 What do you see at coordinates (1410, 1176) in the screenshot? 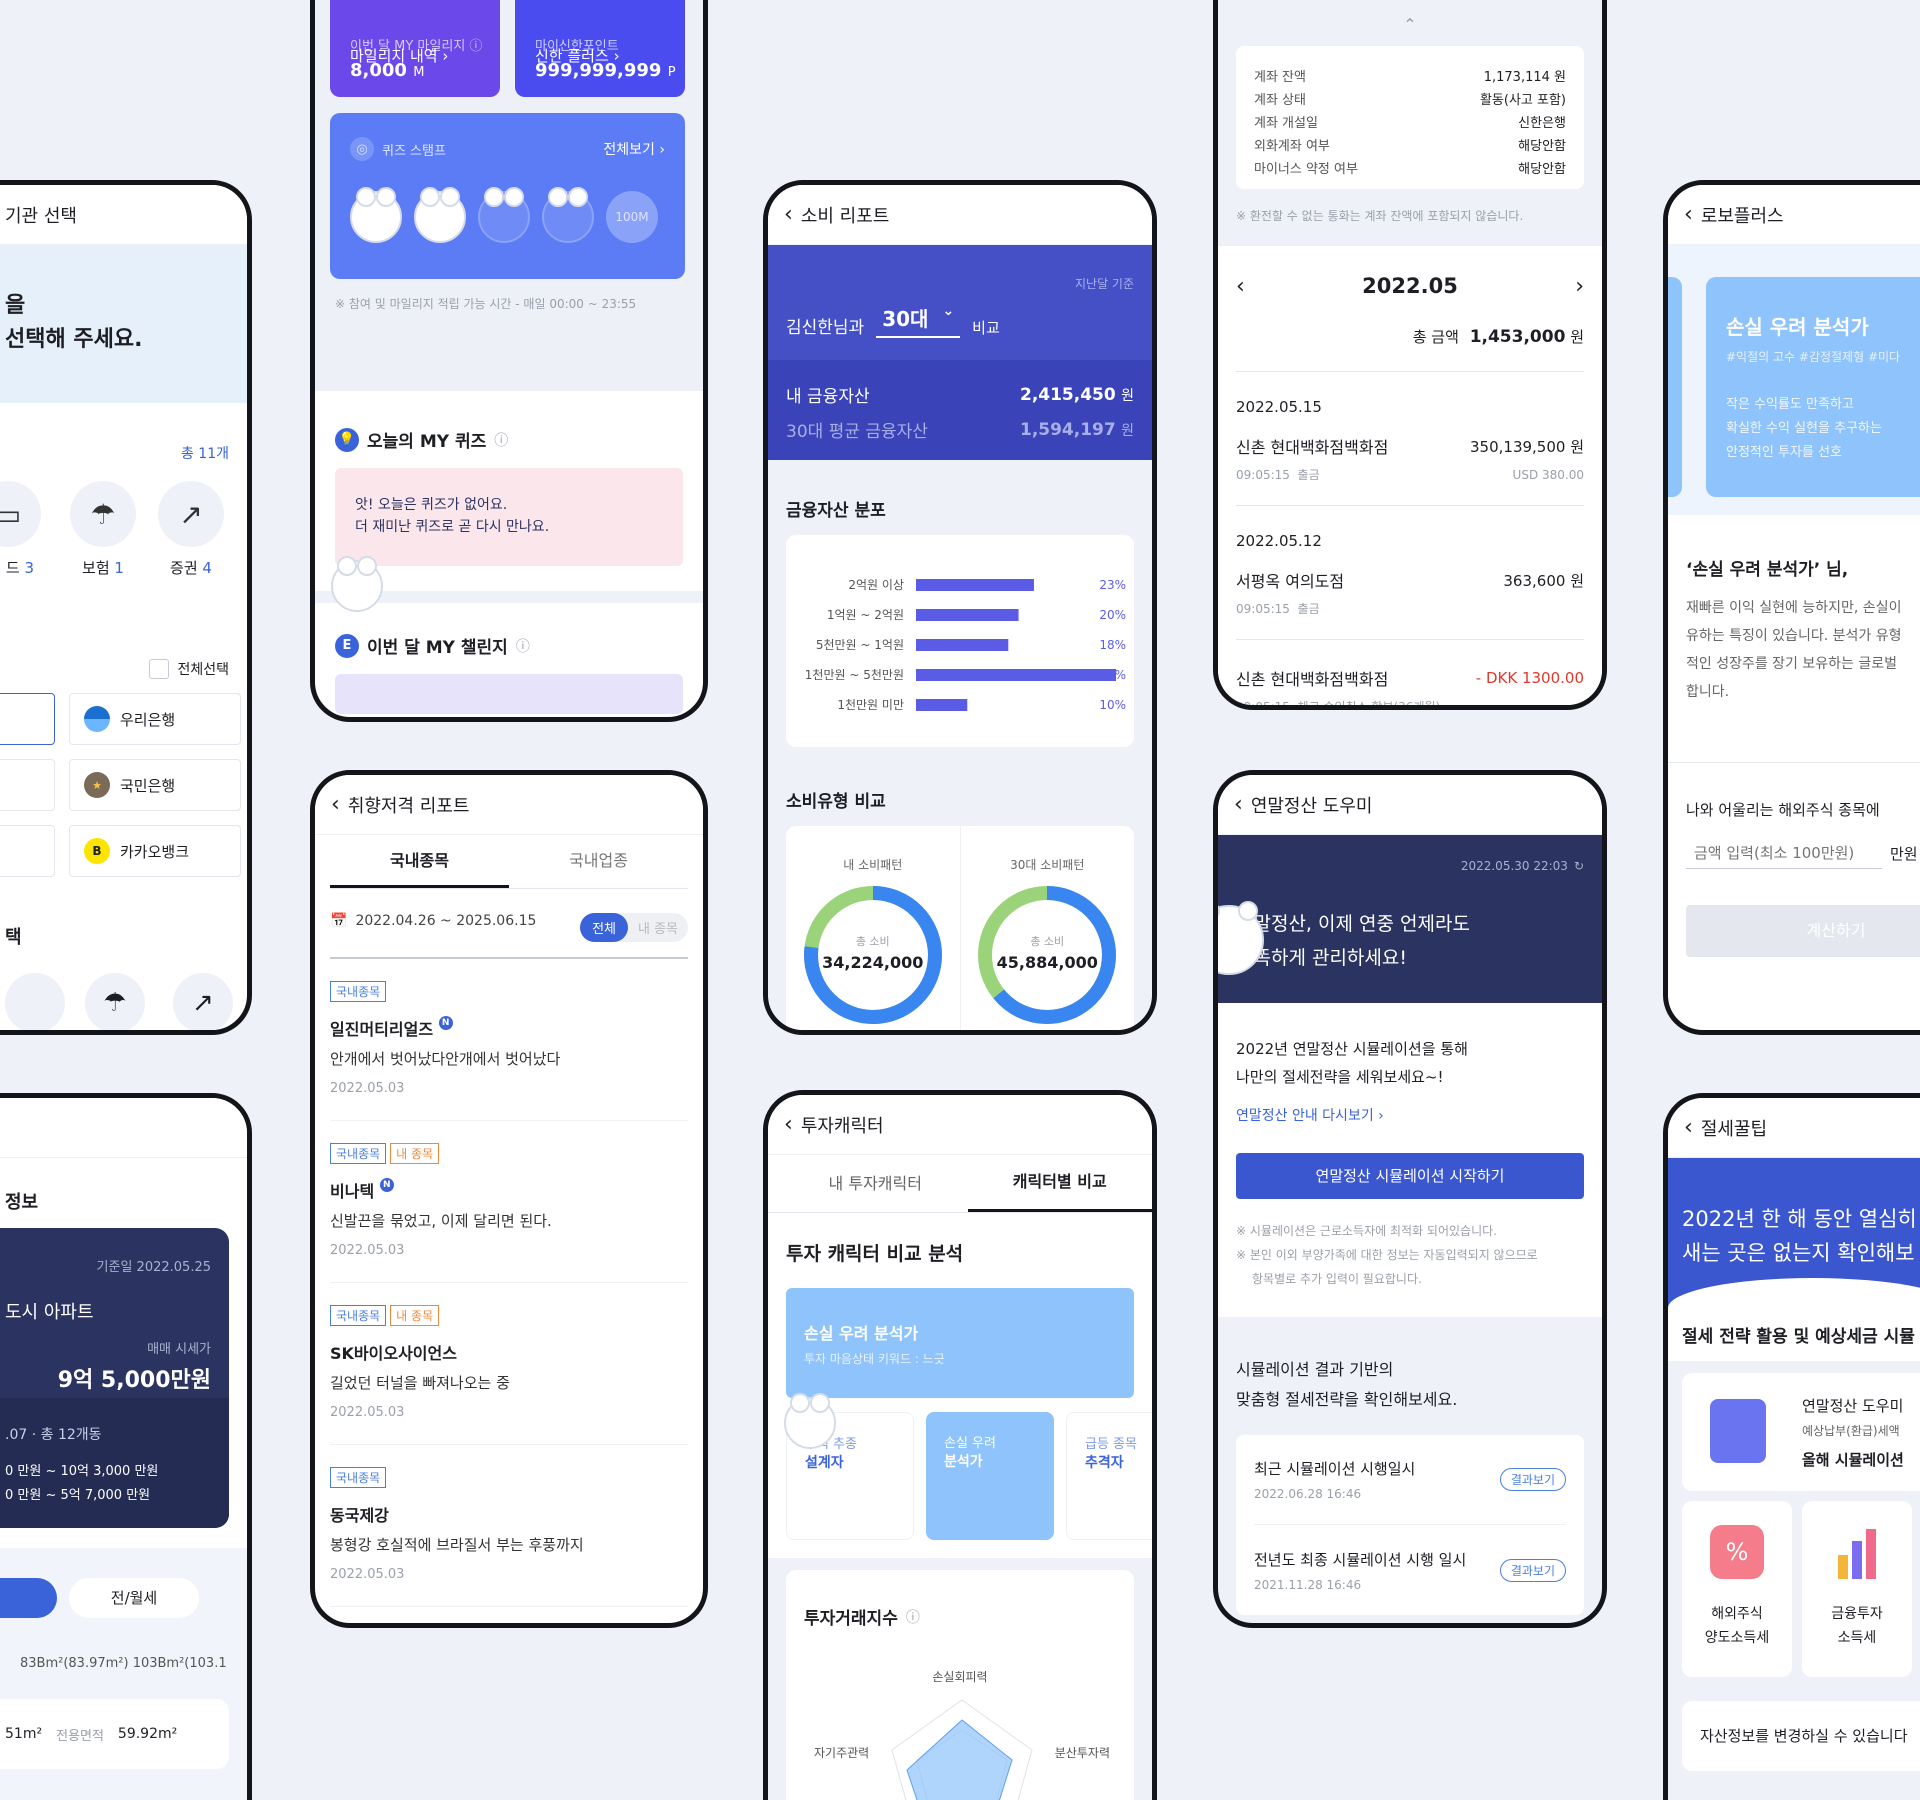
I see `start-simulation-button: 연말정산 시뮬레이션 시작하기` at bounding box center [1410, 1176].